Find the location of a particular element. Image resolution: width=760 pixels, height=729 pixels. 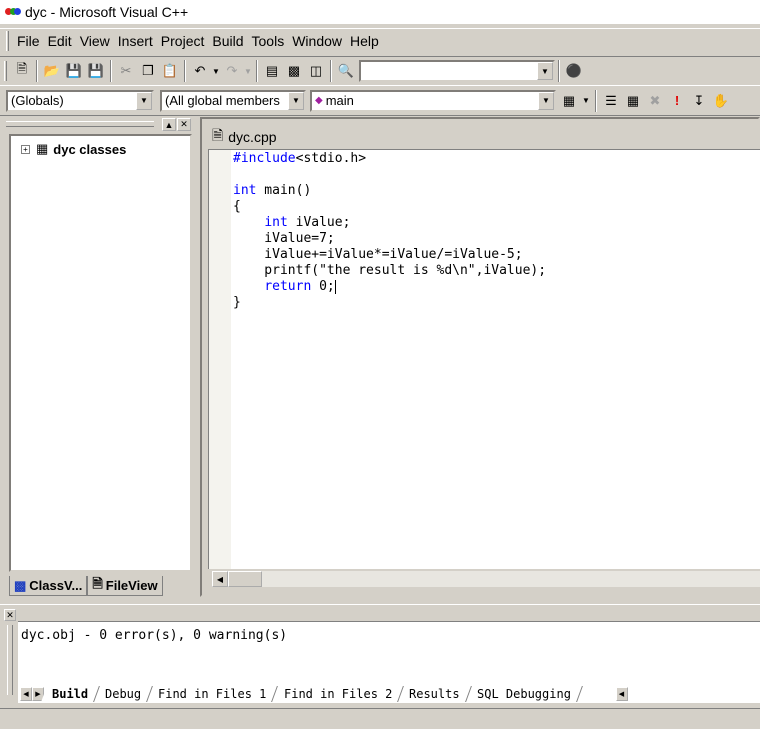

code-line is located at coordinates (389, 175).